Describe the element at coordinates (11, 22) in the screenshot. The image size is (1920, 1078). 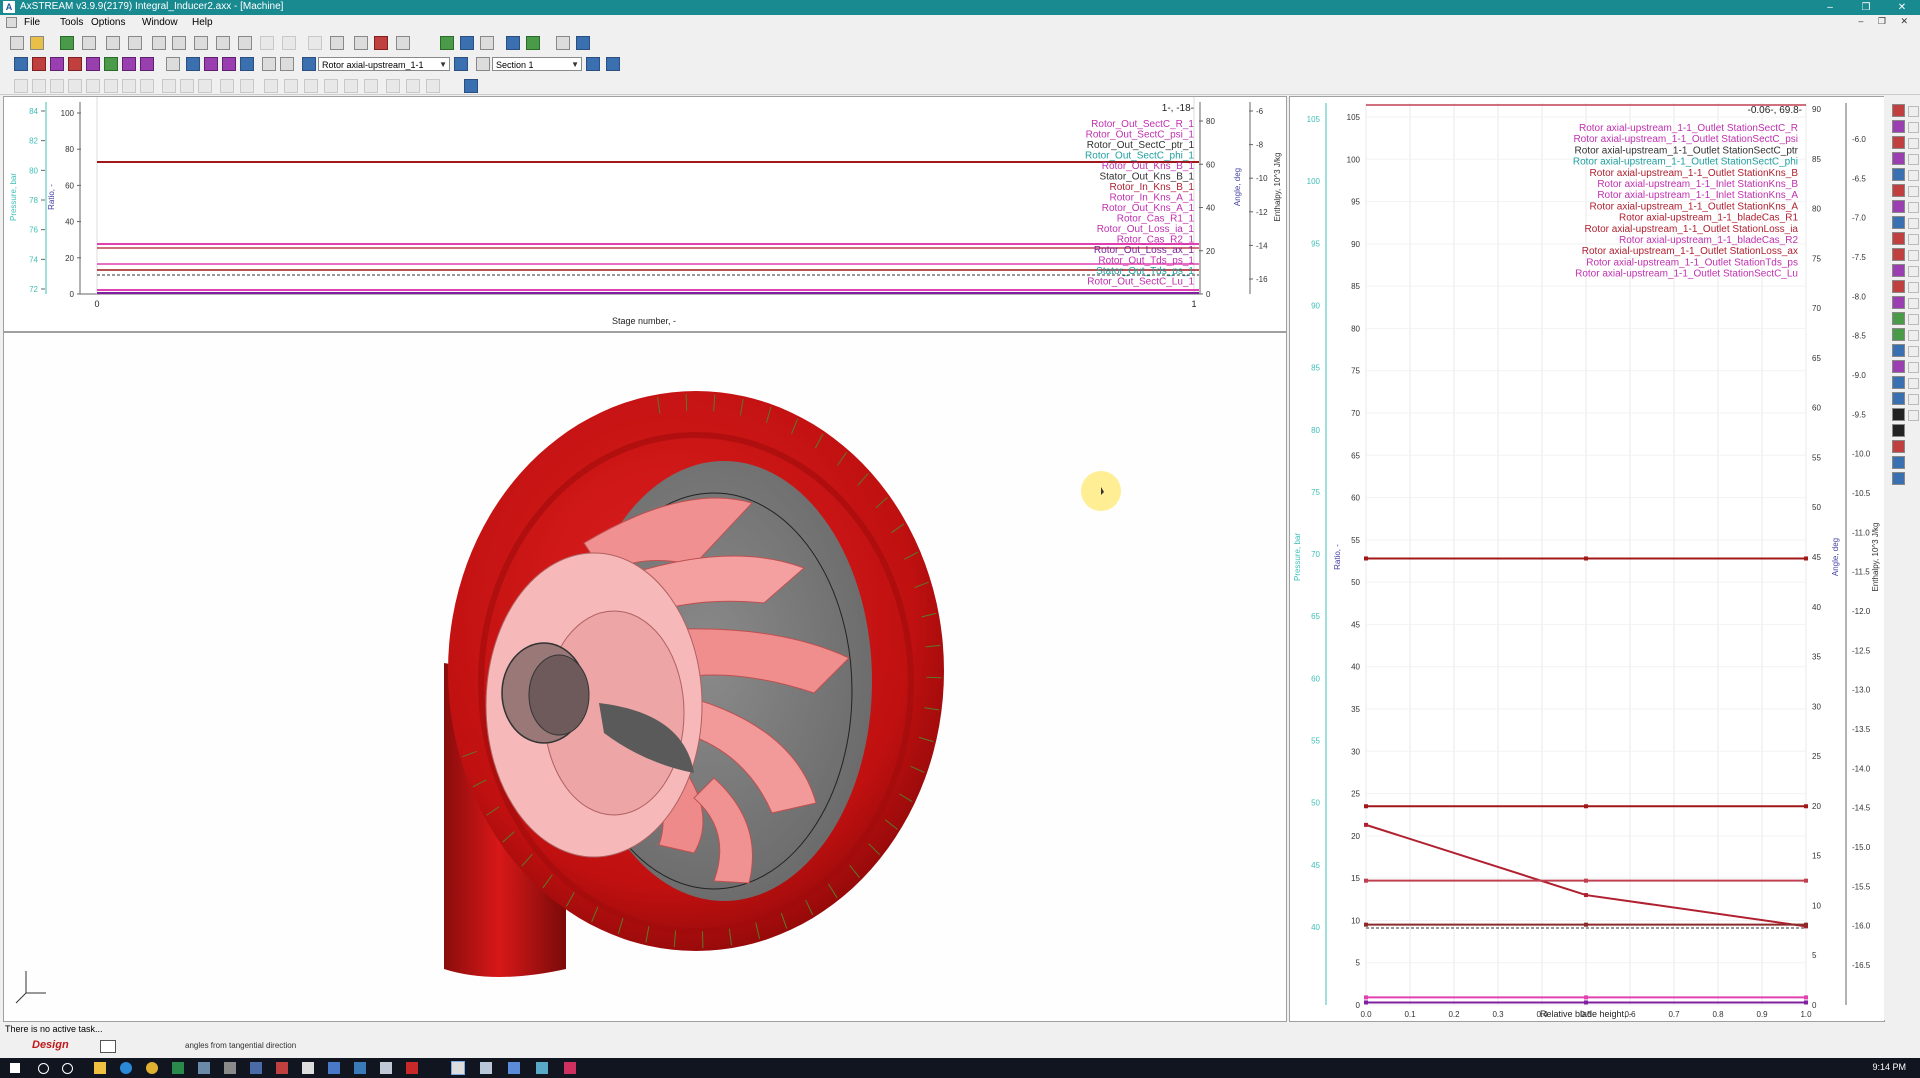
I see `app-menu-icon` at that location.